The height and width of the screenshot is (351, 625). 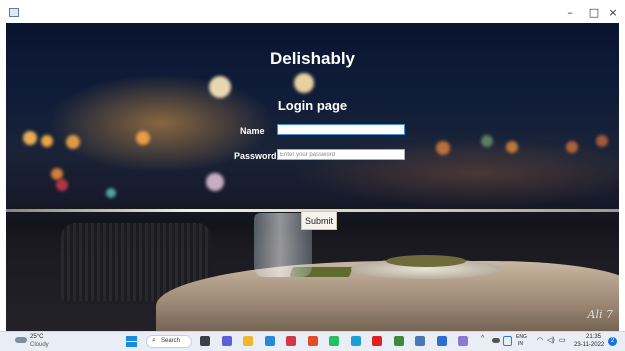 I want to click on photo-signature: Ali 7, so click(x=600, y=314).